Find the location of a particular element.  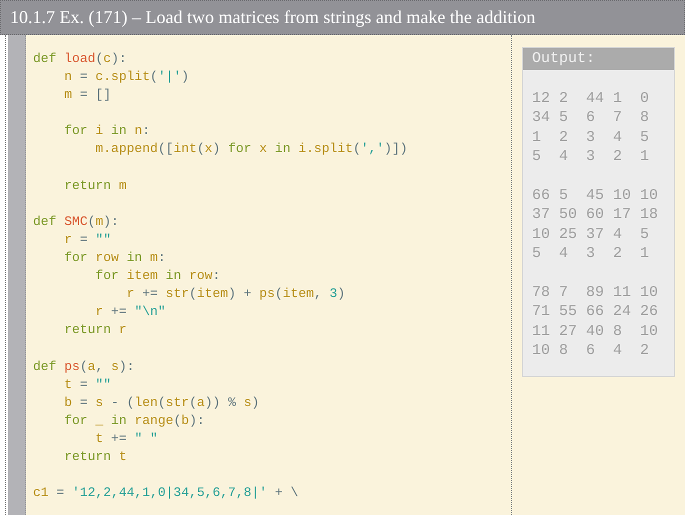

output-line: 37 50 60 17 18 is located at coordinates (595, 215).